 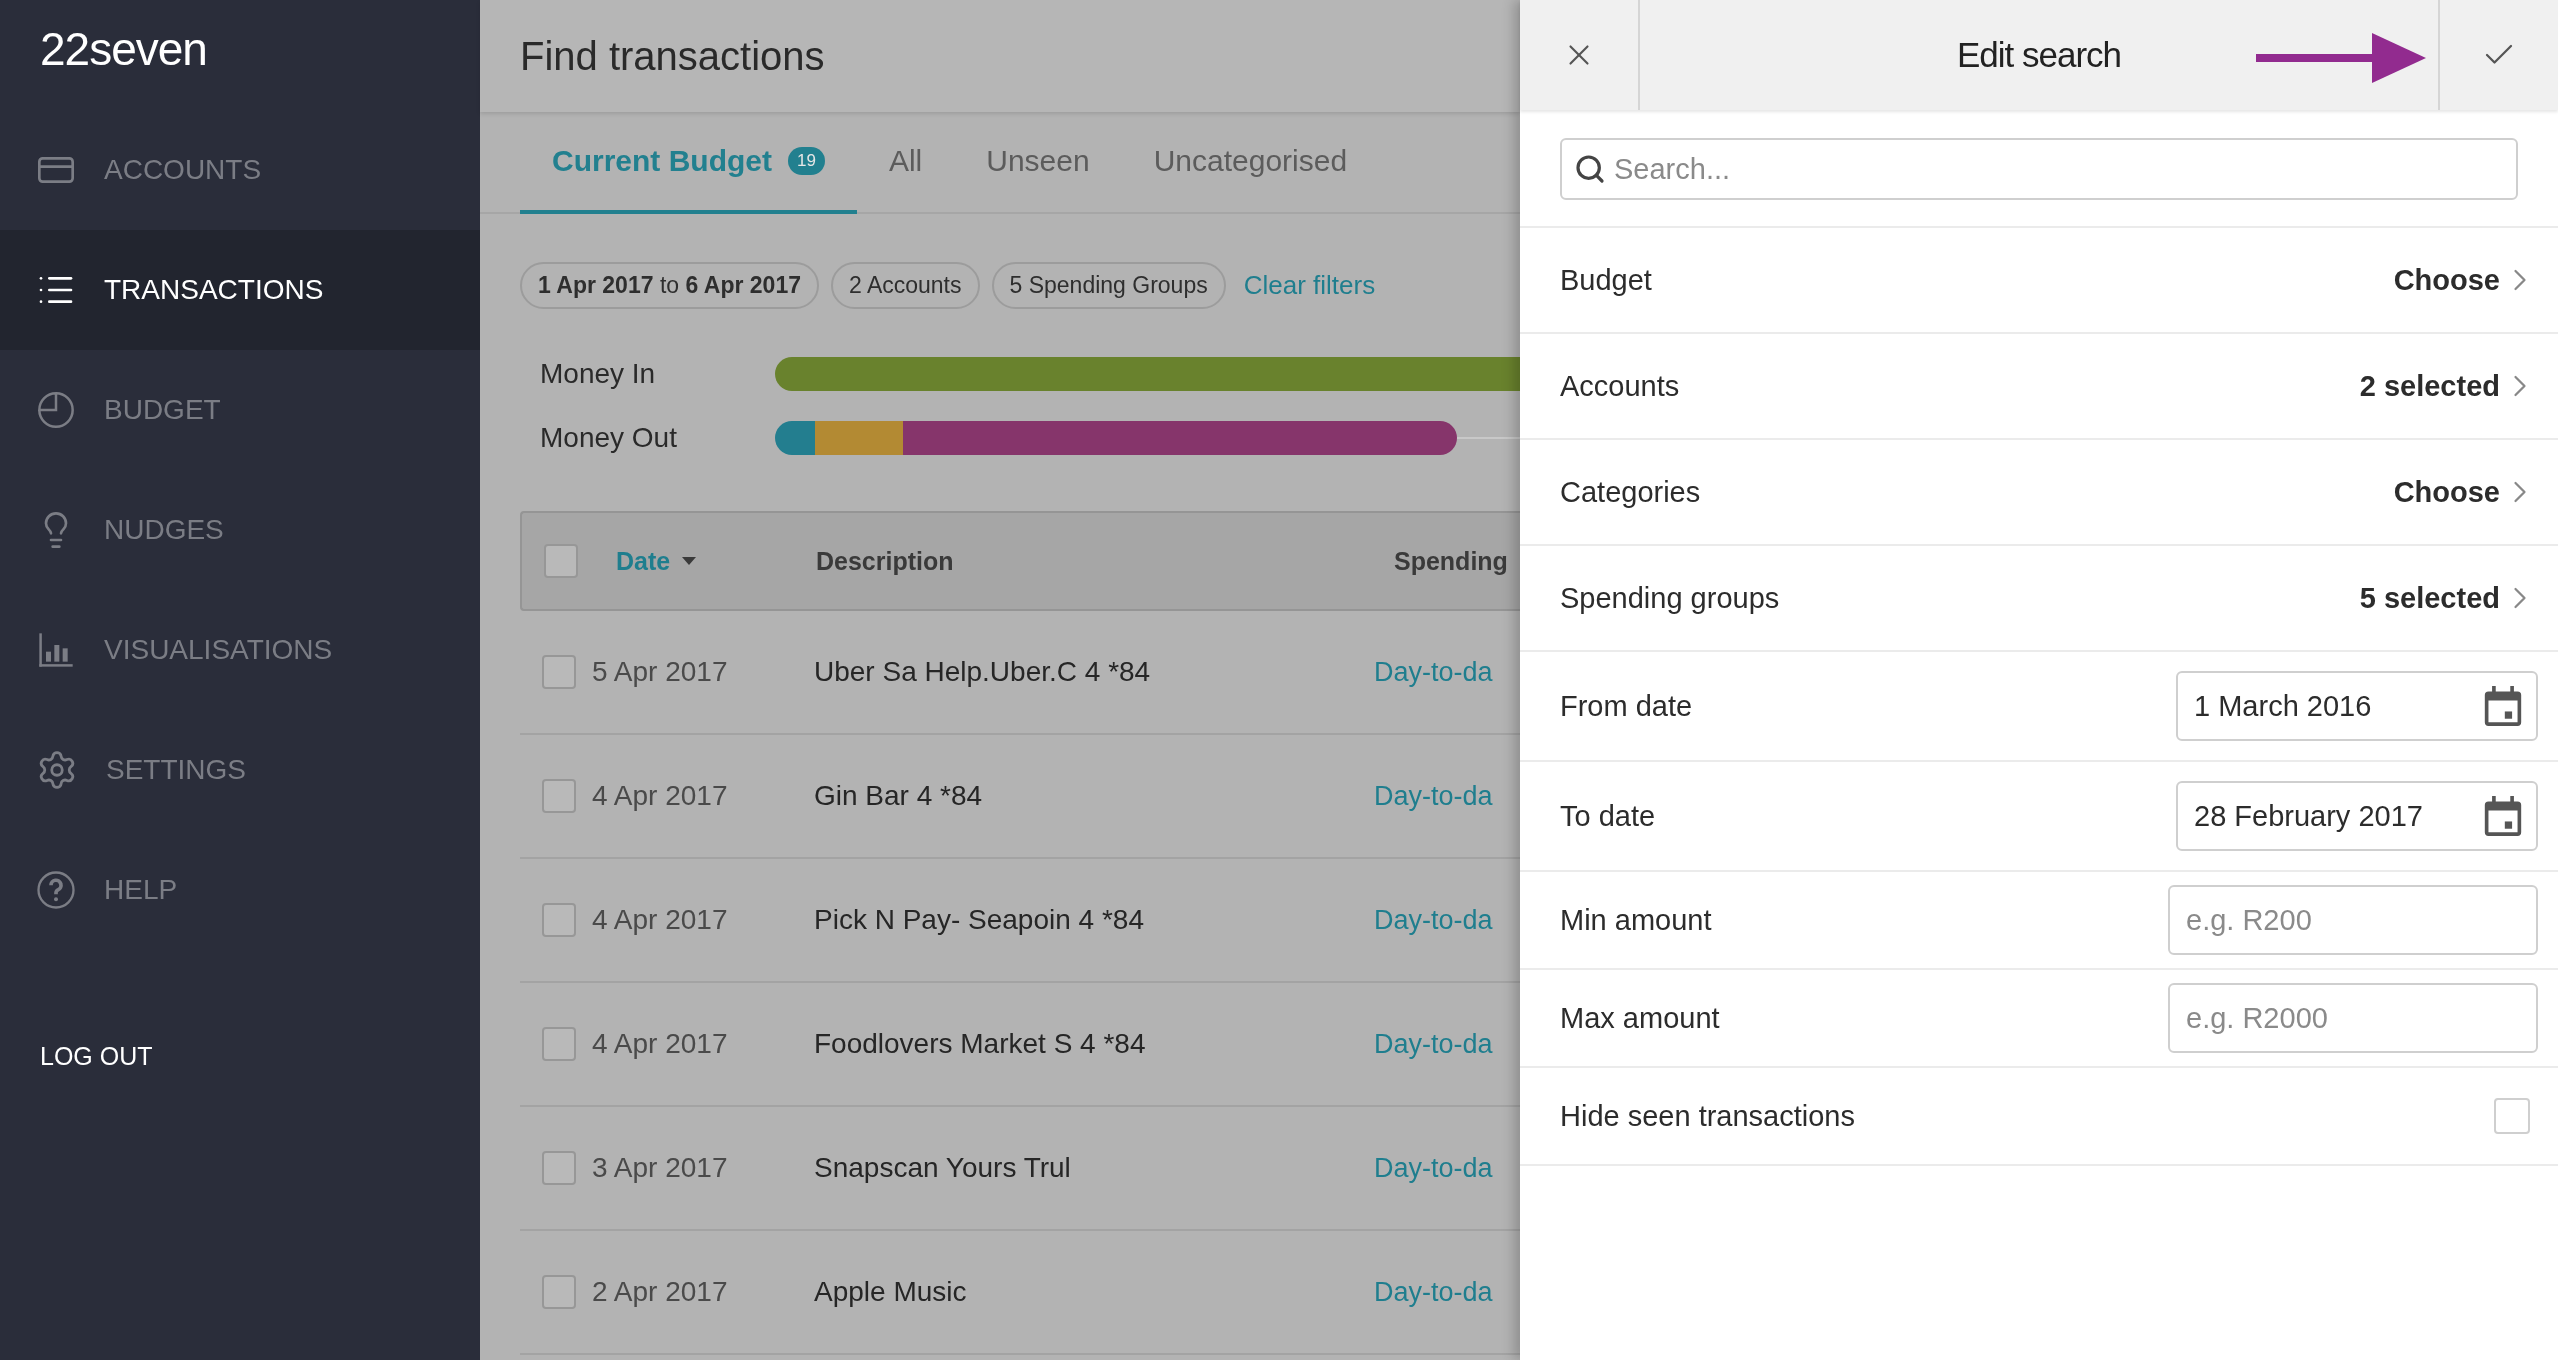 What do you see at coordinates (240, 410) in the screenshot?
I see `nav-item: BUDGET` at bounding box center [240, 410].